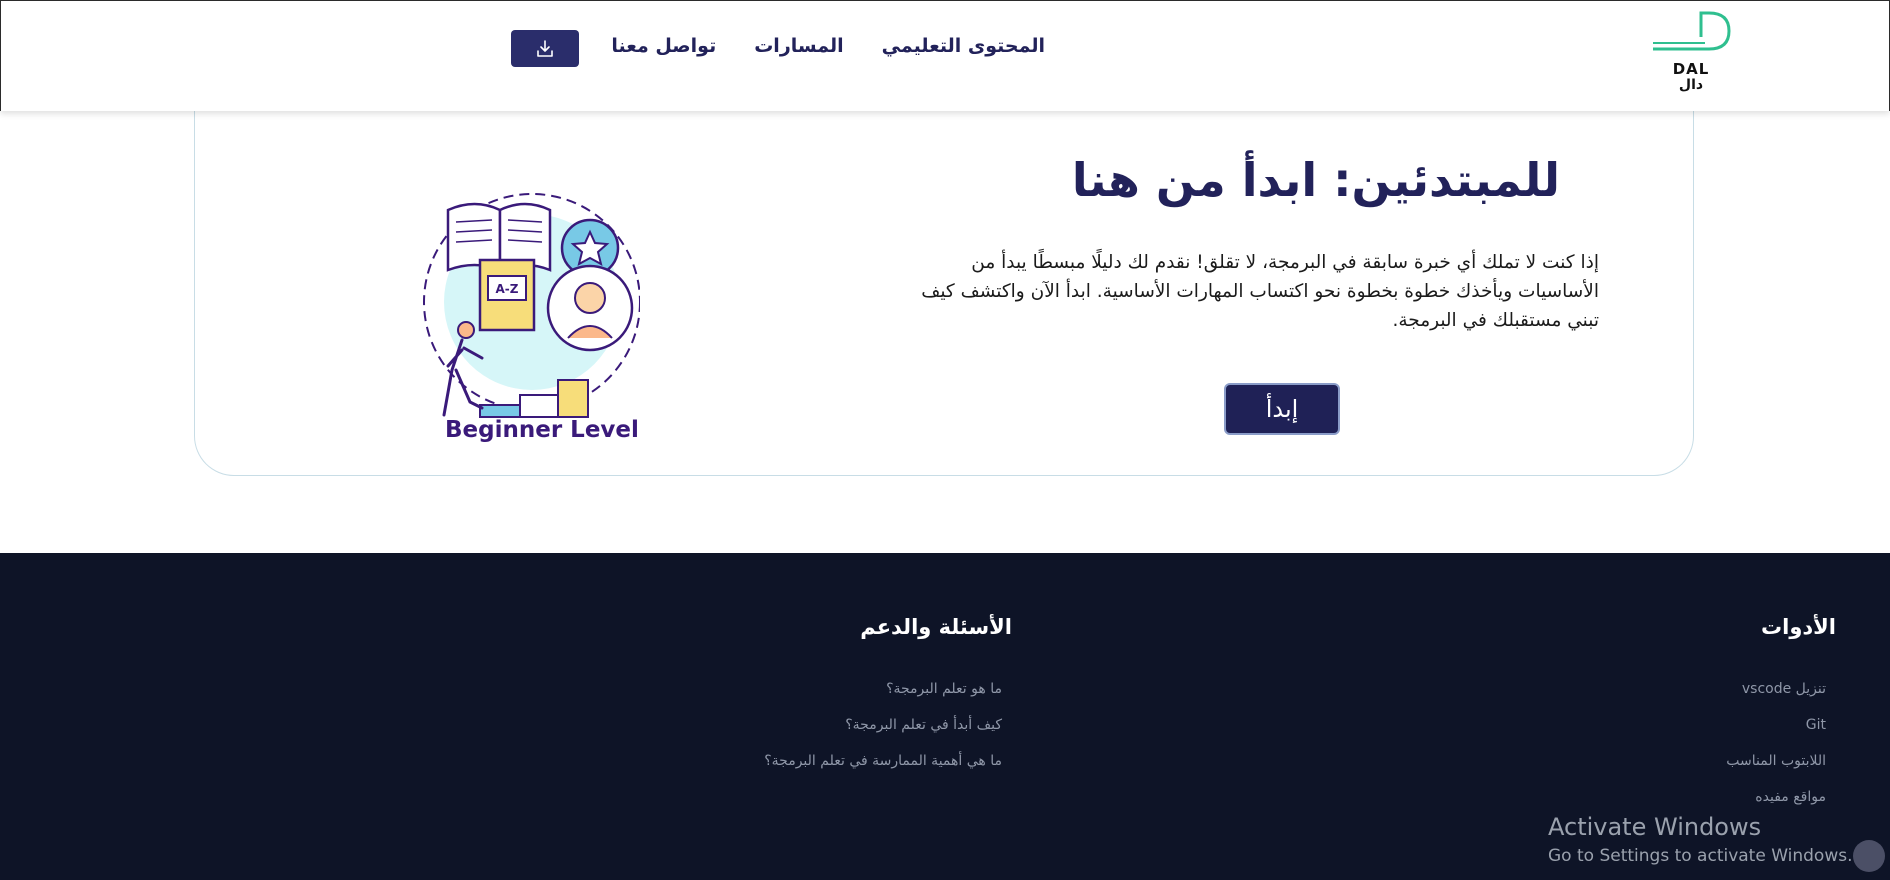 The height and width of the screenshot is (880, 1890). I want to click on nav-contact-us: تواصل معنا, so click(663, 46).